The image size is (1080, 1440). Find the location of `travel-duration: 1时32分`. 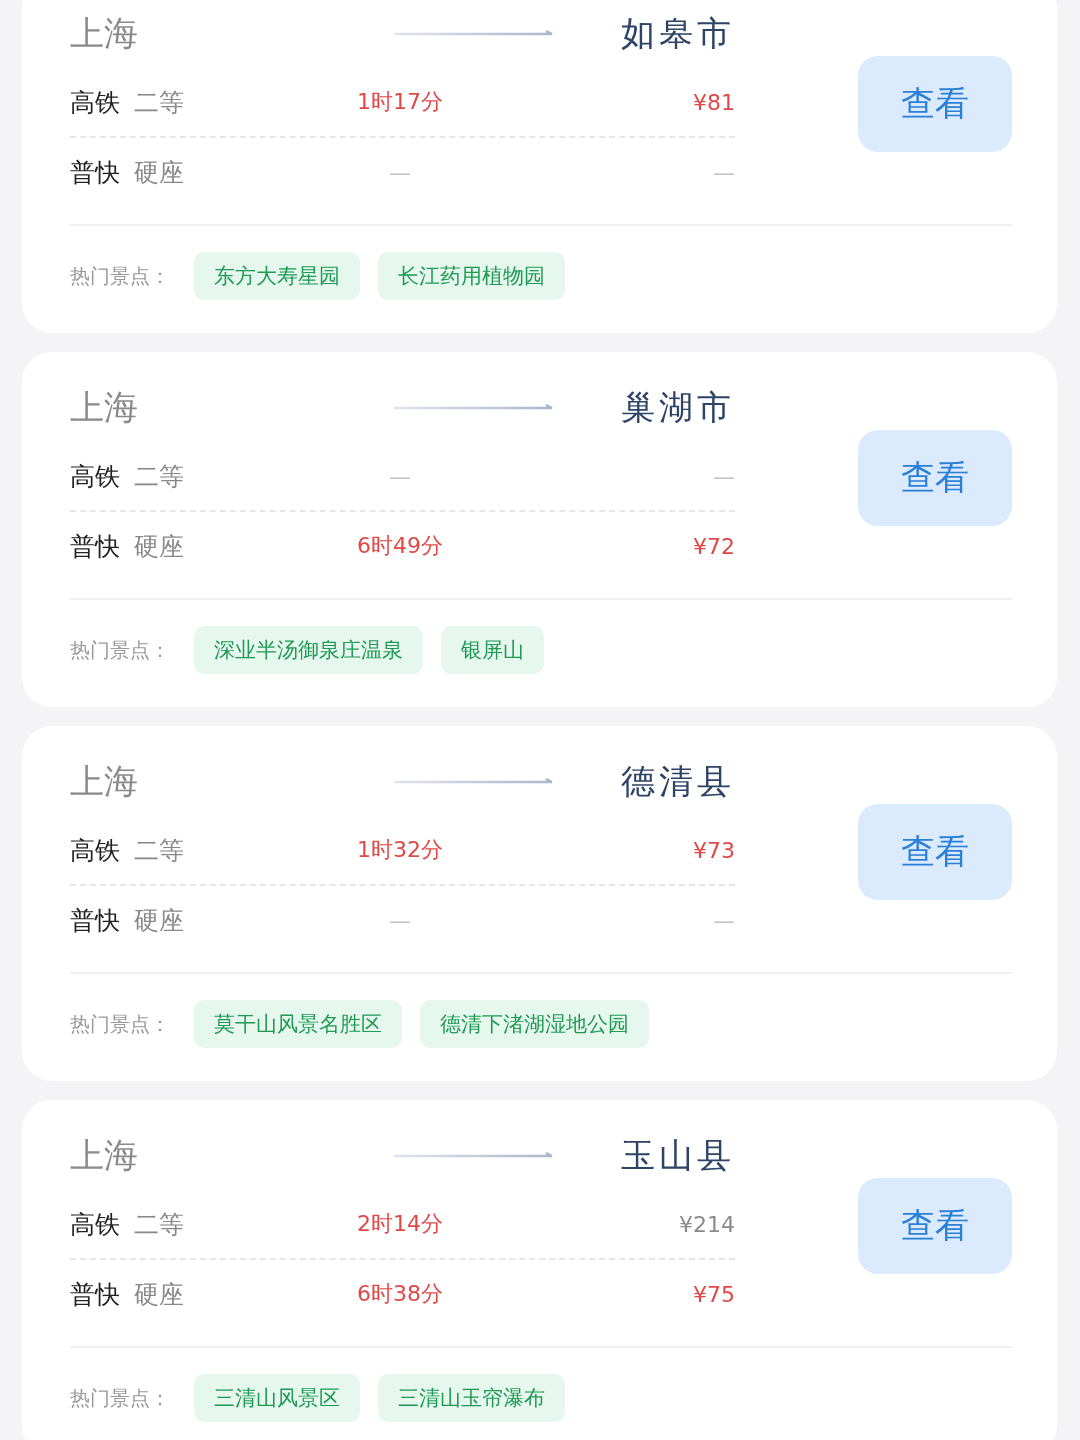

travel-duration: 1时32分 is located at coordinates (400, 850).